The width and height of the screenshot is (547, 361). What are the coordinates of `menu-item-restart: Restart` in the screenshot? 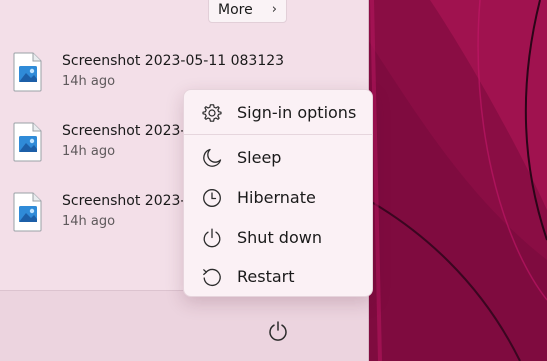 It's located at (278, 277).